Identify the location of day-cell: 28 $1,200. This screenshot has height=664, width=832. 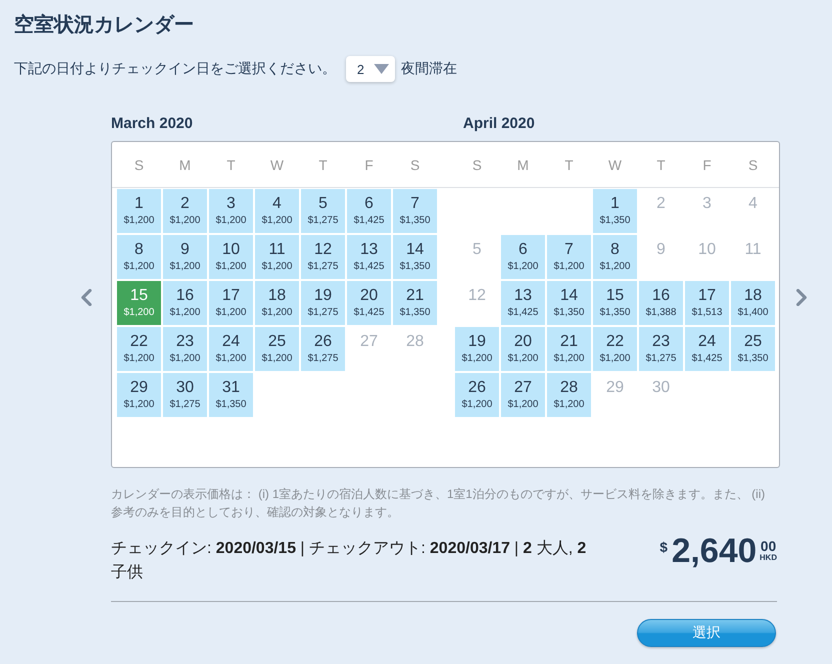
(569, 395).